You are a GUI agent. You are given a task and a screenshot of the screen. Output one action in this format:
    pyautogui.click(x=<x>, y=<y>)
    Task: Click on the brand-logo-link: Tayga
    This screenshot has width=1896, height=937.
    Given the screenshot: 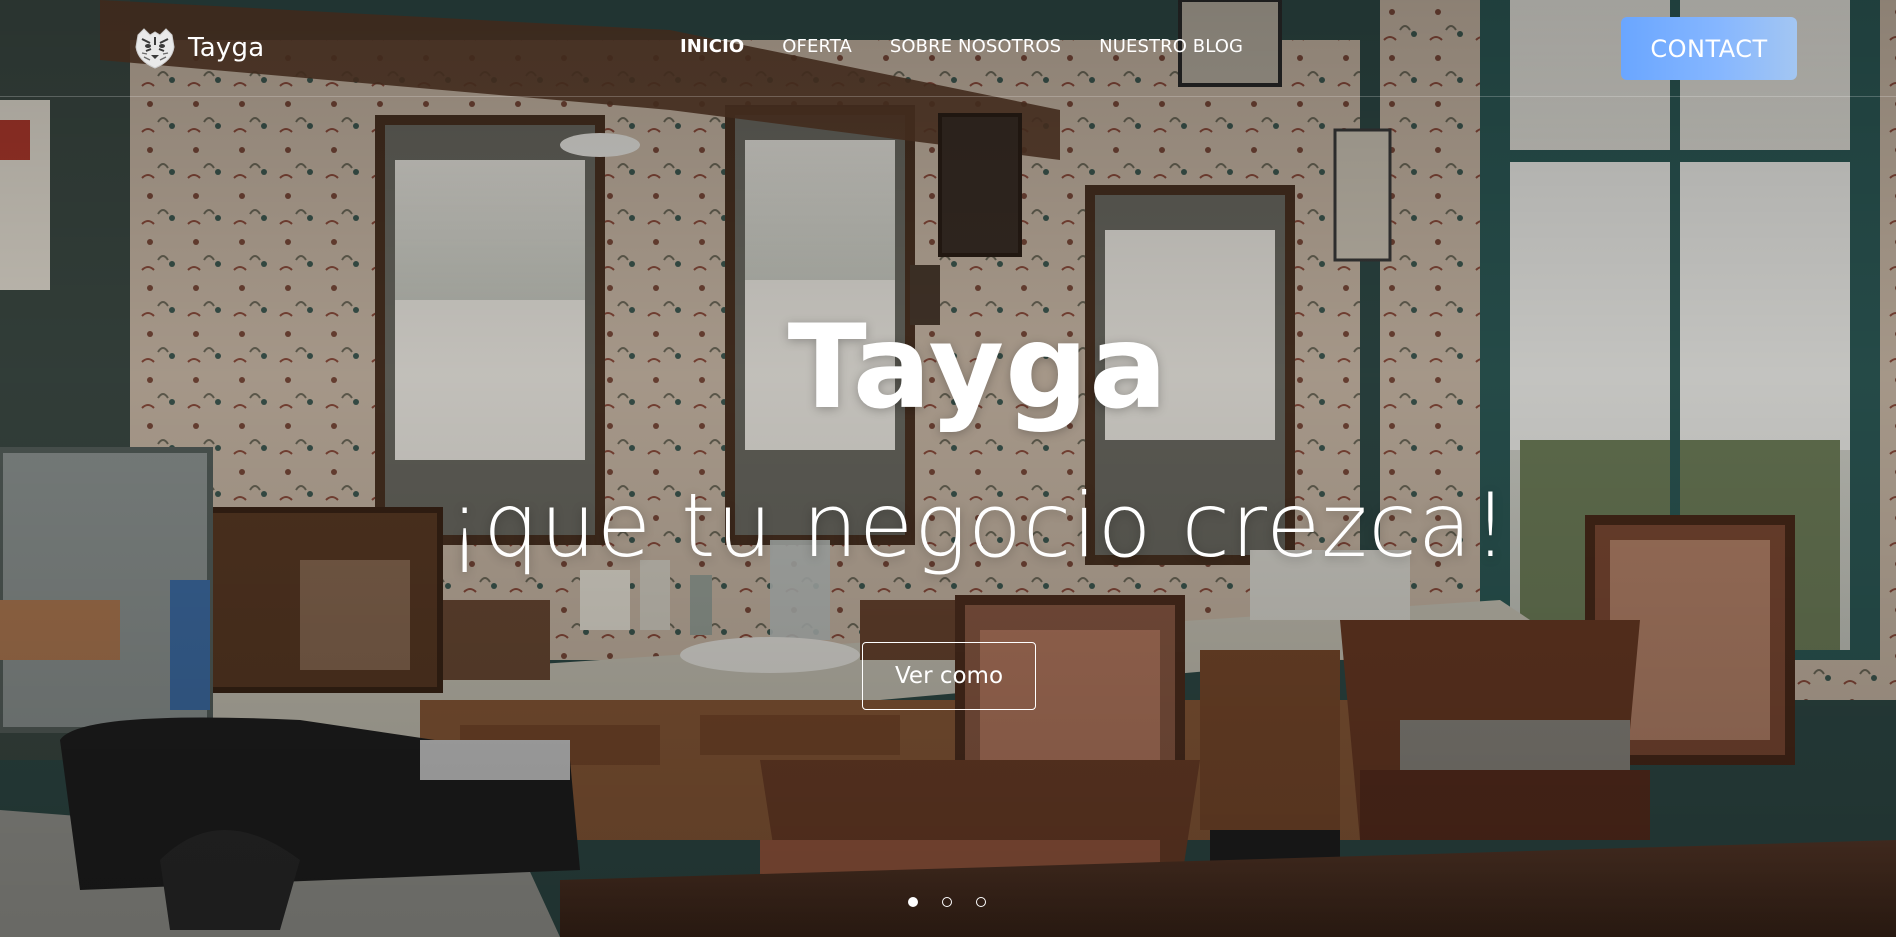 What is the action you would take?
    pyautogui.click(x=198, y=48)
    